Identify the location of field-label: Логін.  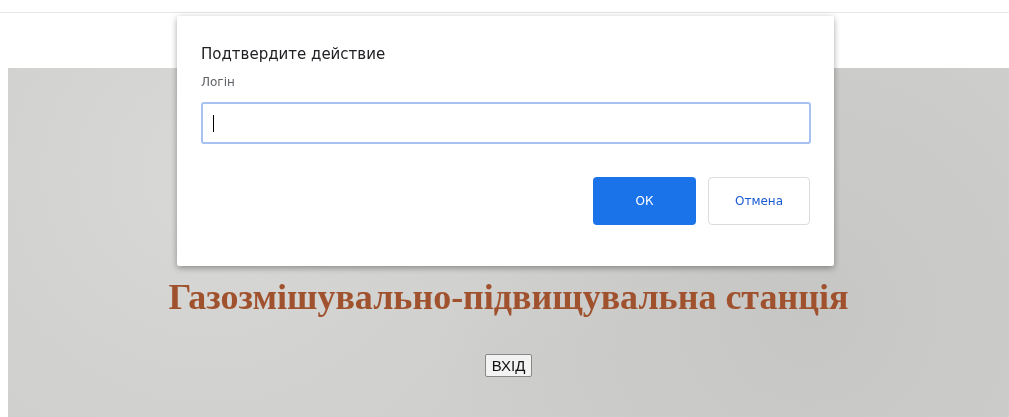
(218, 82).